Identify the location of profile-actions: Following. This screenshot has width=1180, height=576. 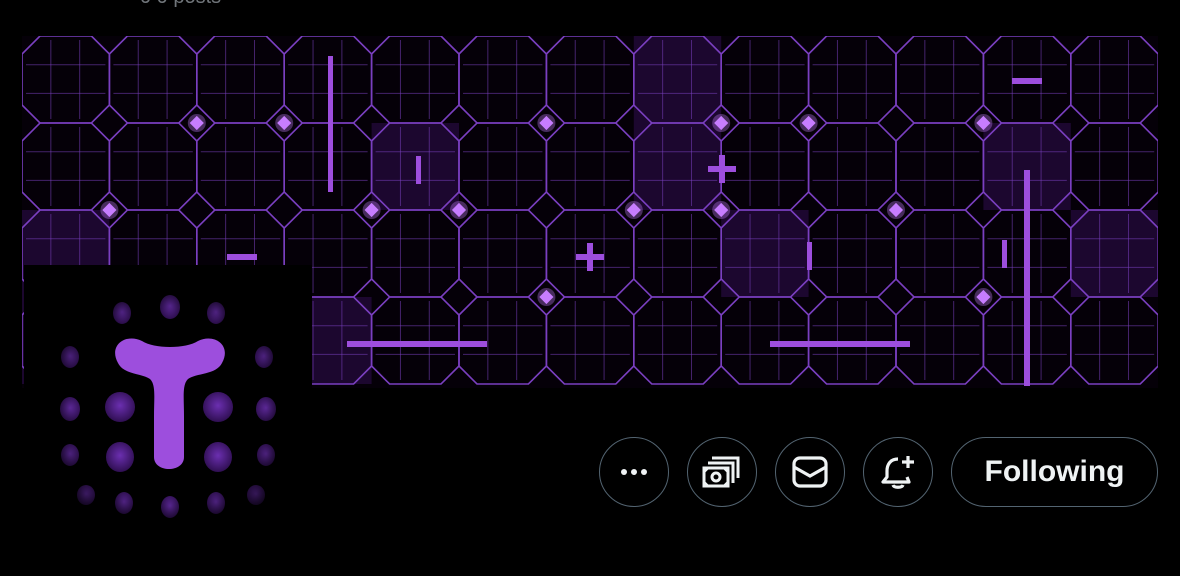
(590, 473).